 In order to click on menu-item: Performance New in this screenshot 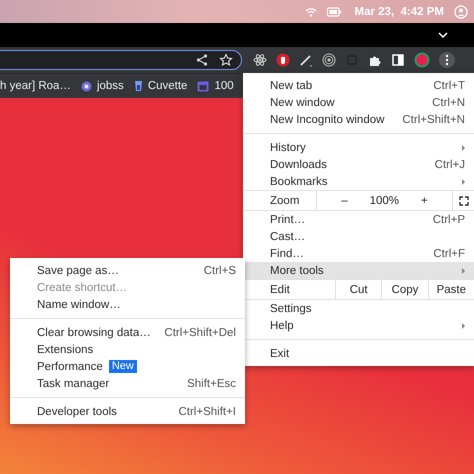, I will do `click(127, 366)`.